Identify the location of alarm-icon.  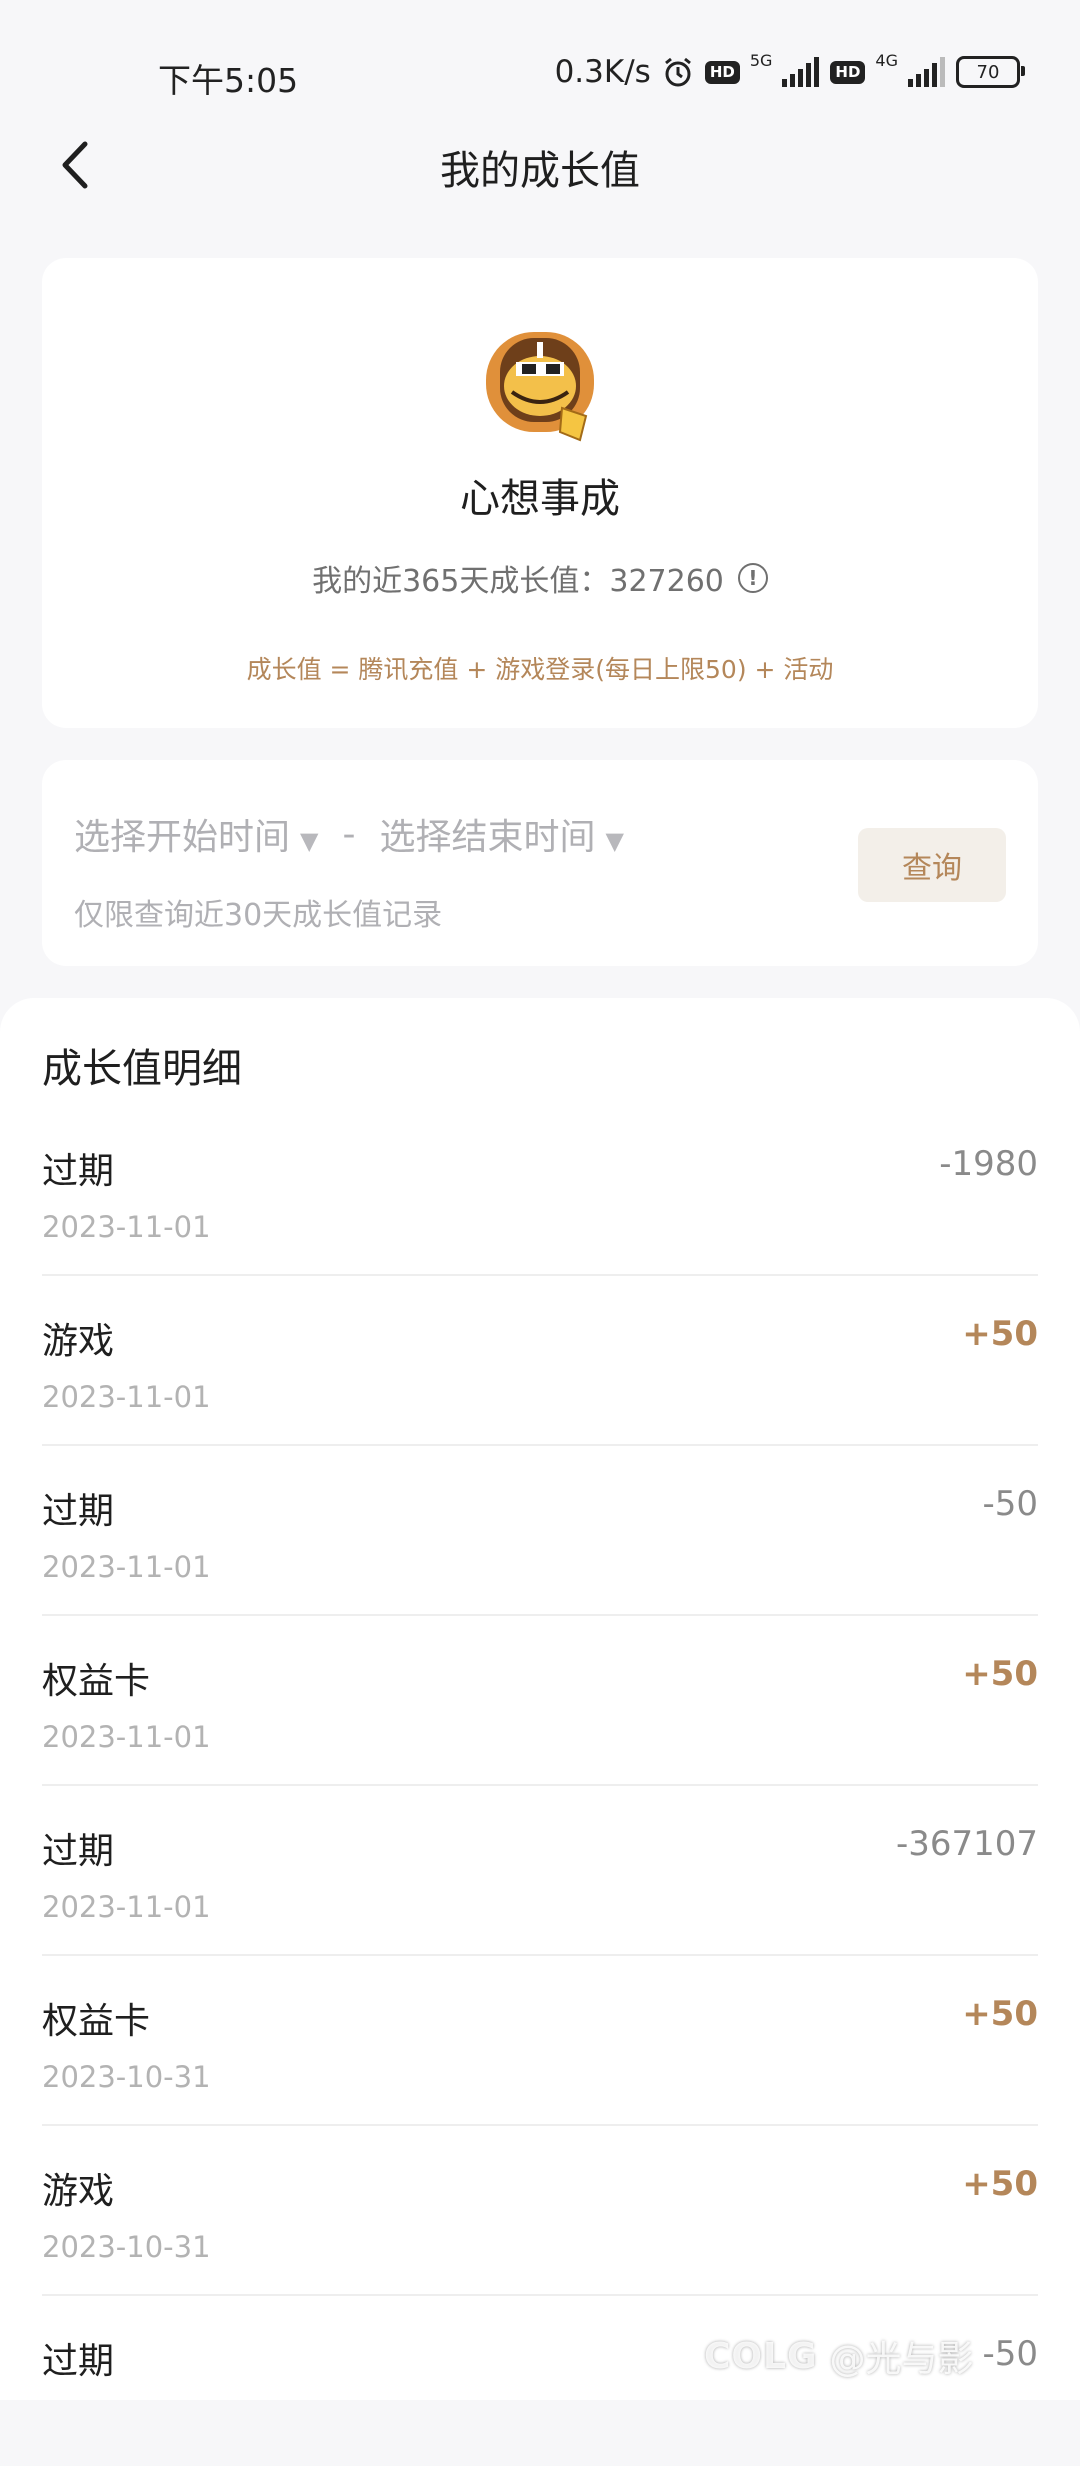
(678, 72).